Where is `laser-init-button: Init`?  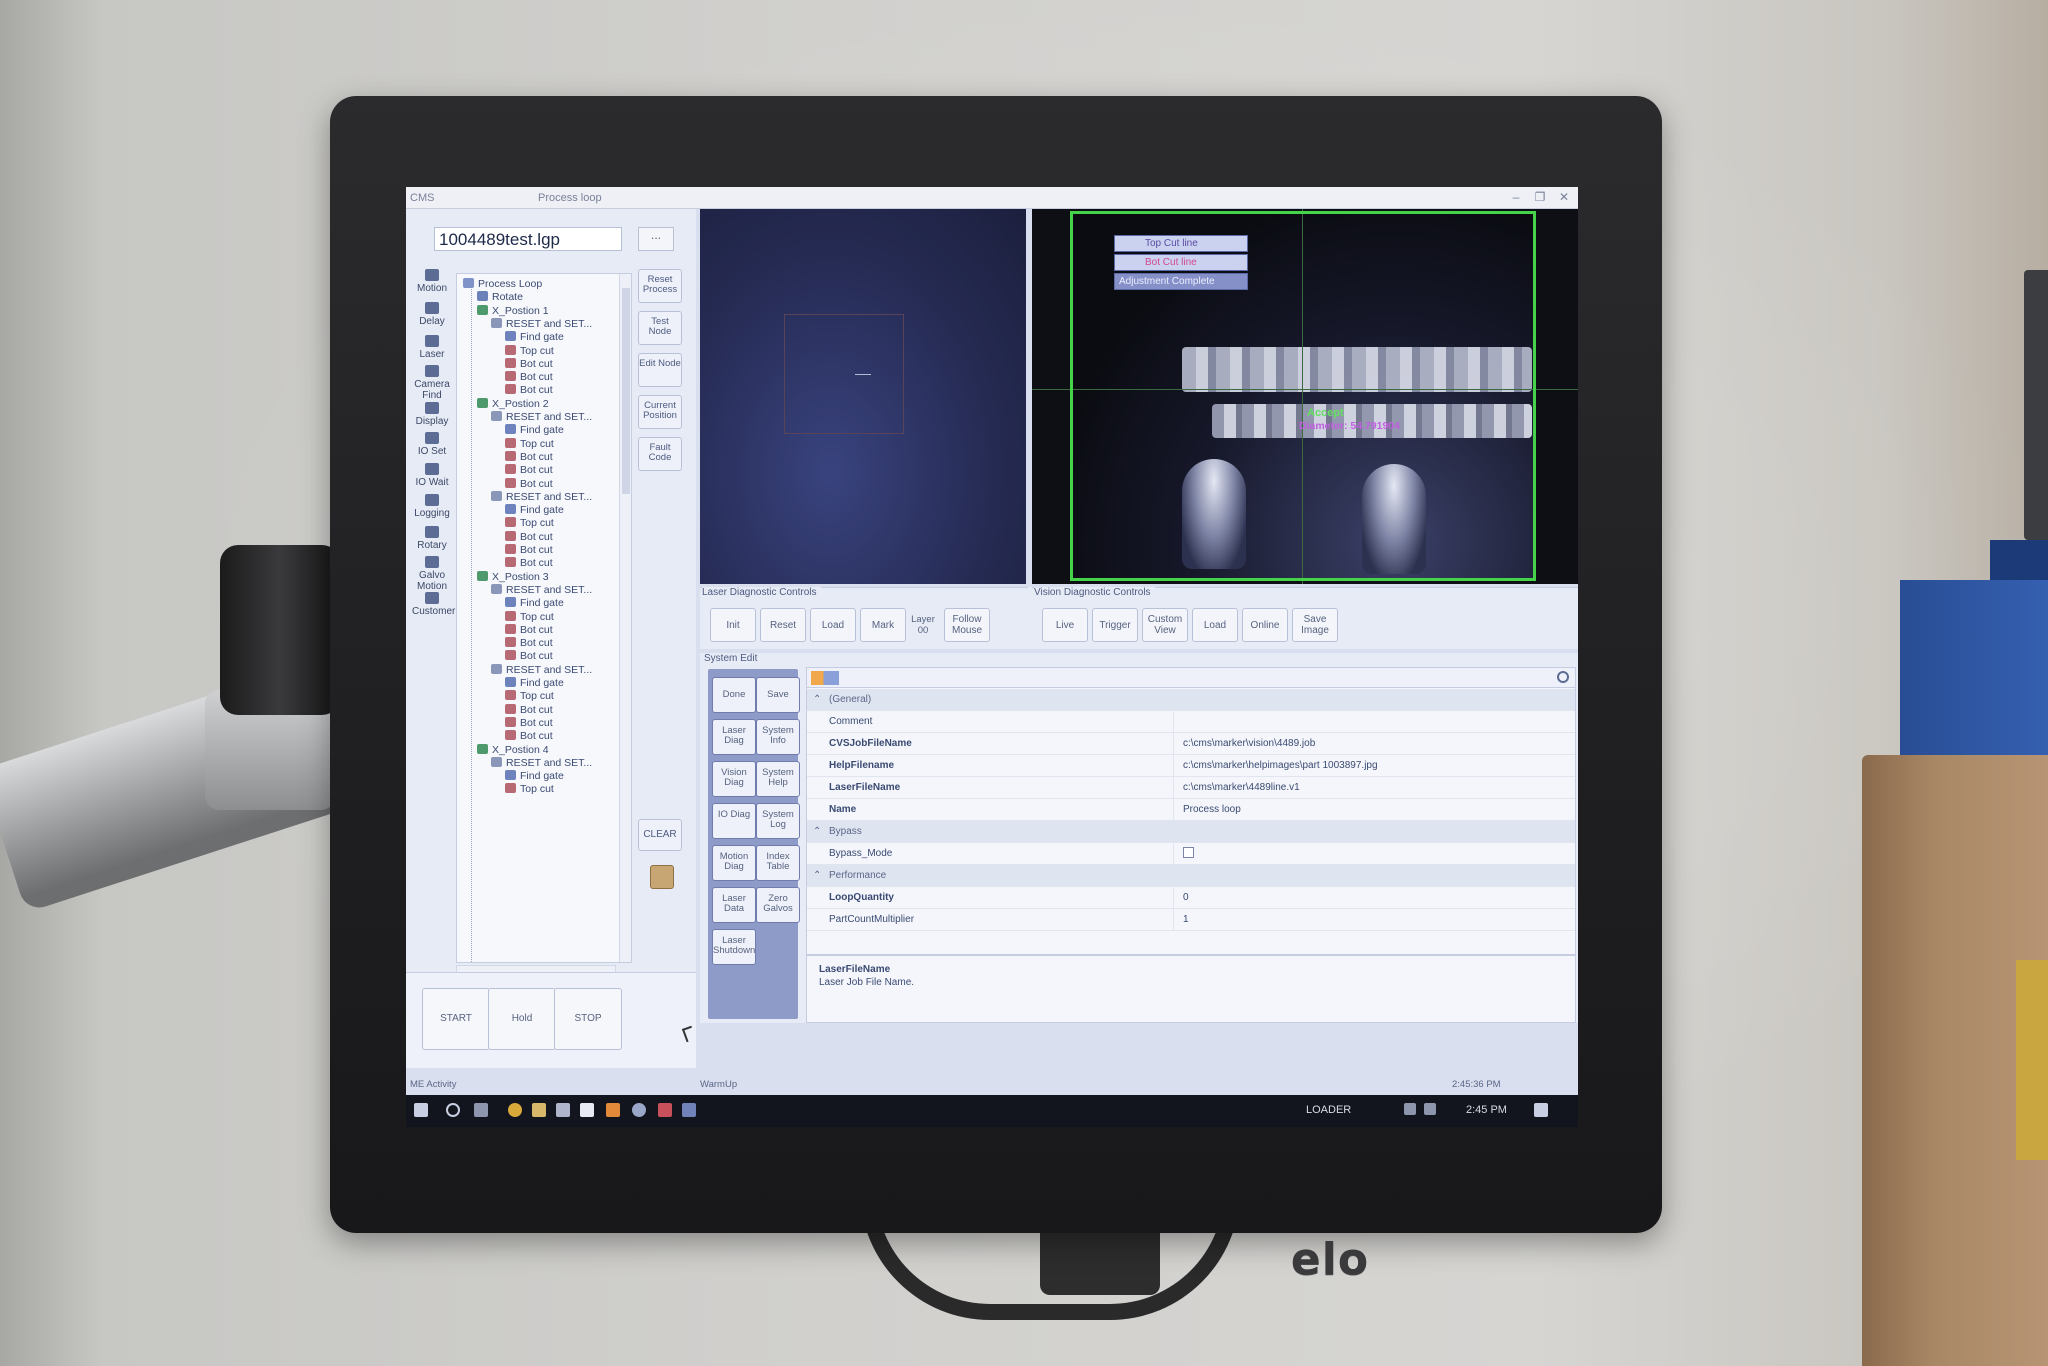 laser-init-button: Init is located at coordinates (733, 625).